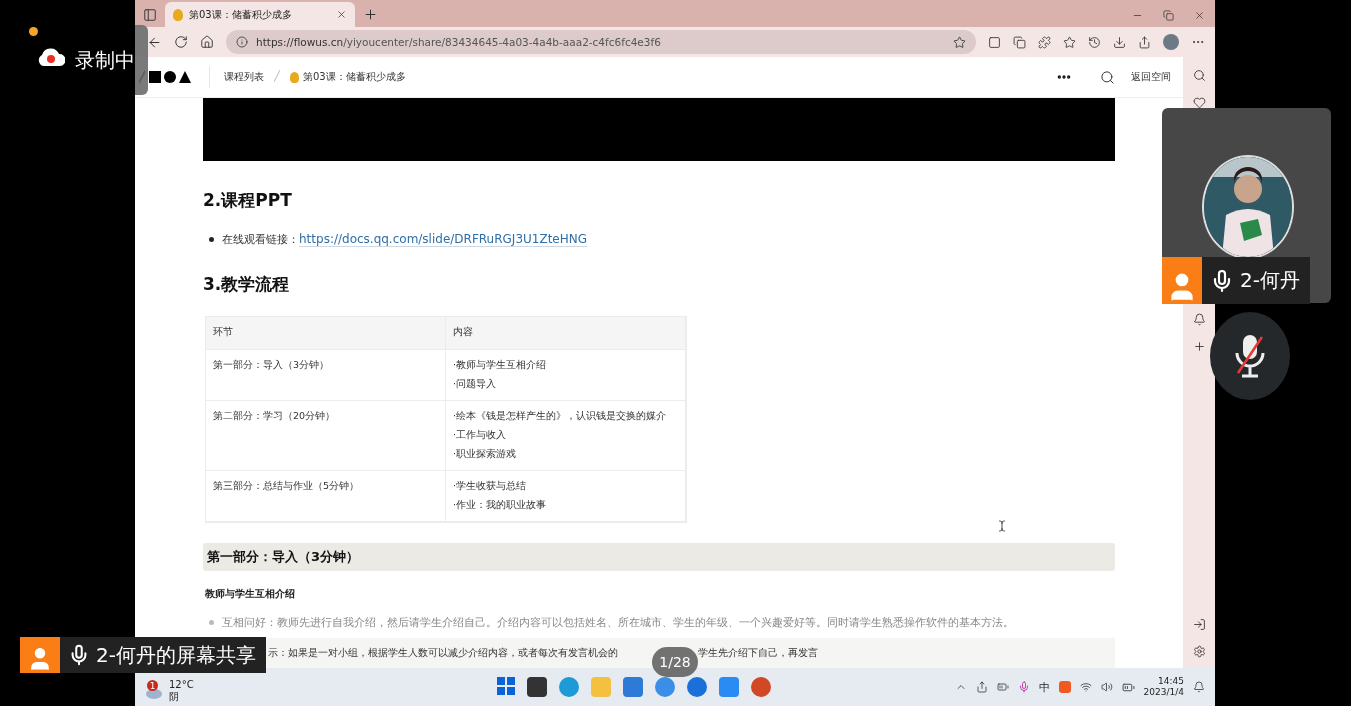 The image size is (1351, 706). What do you see at coordinates (560, 416) in the screenshot?
I see `table-cell-text: ·绘本《钱是怎样产生的》，认识钱是交换的媒介` at bounding box center [560, 416].